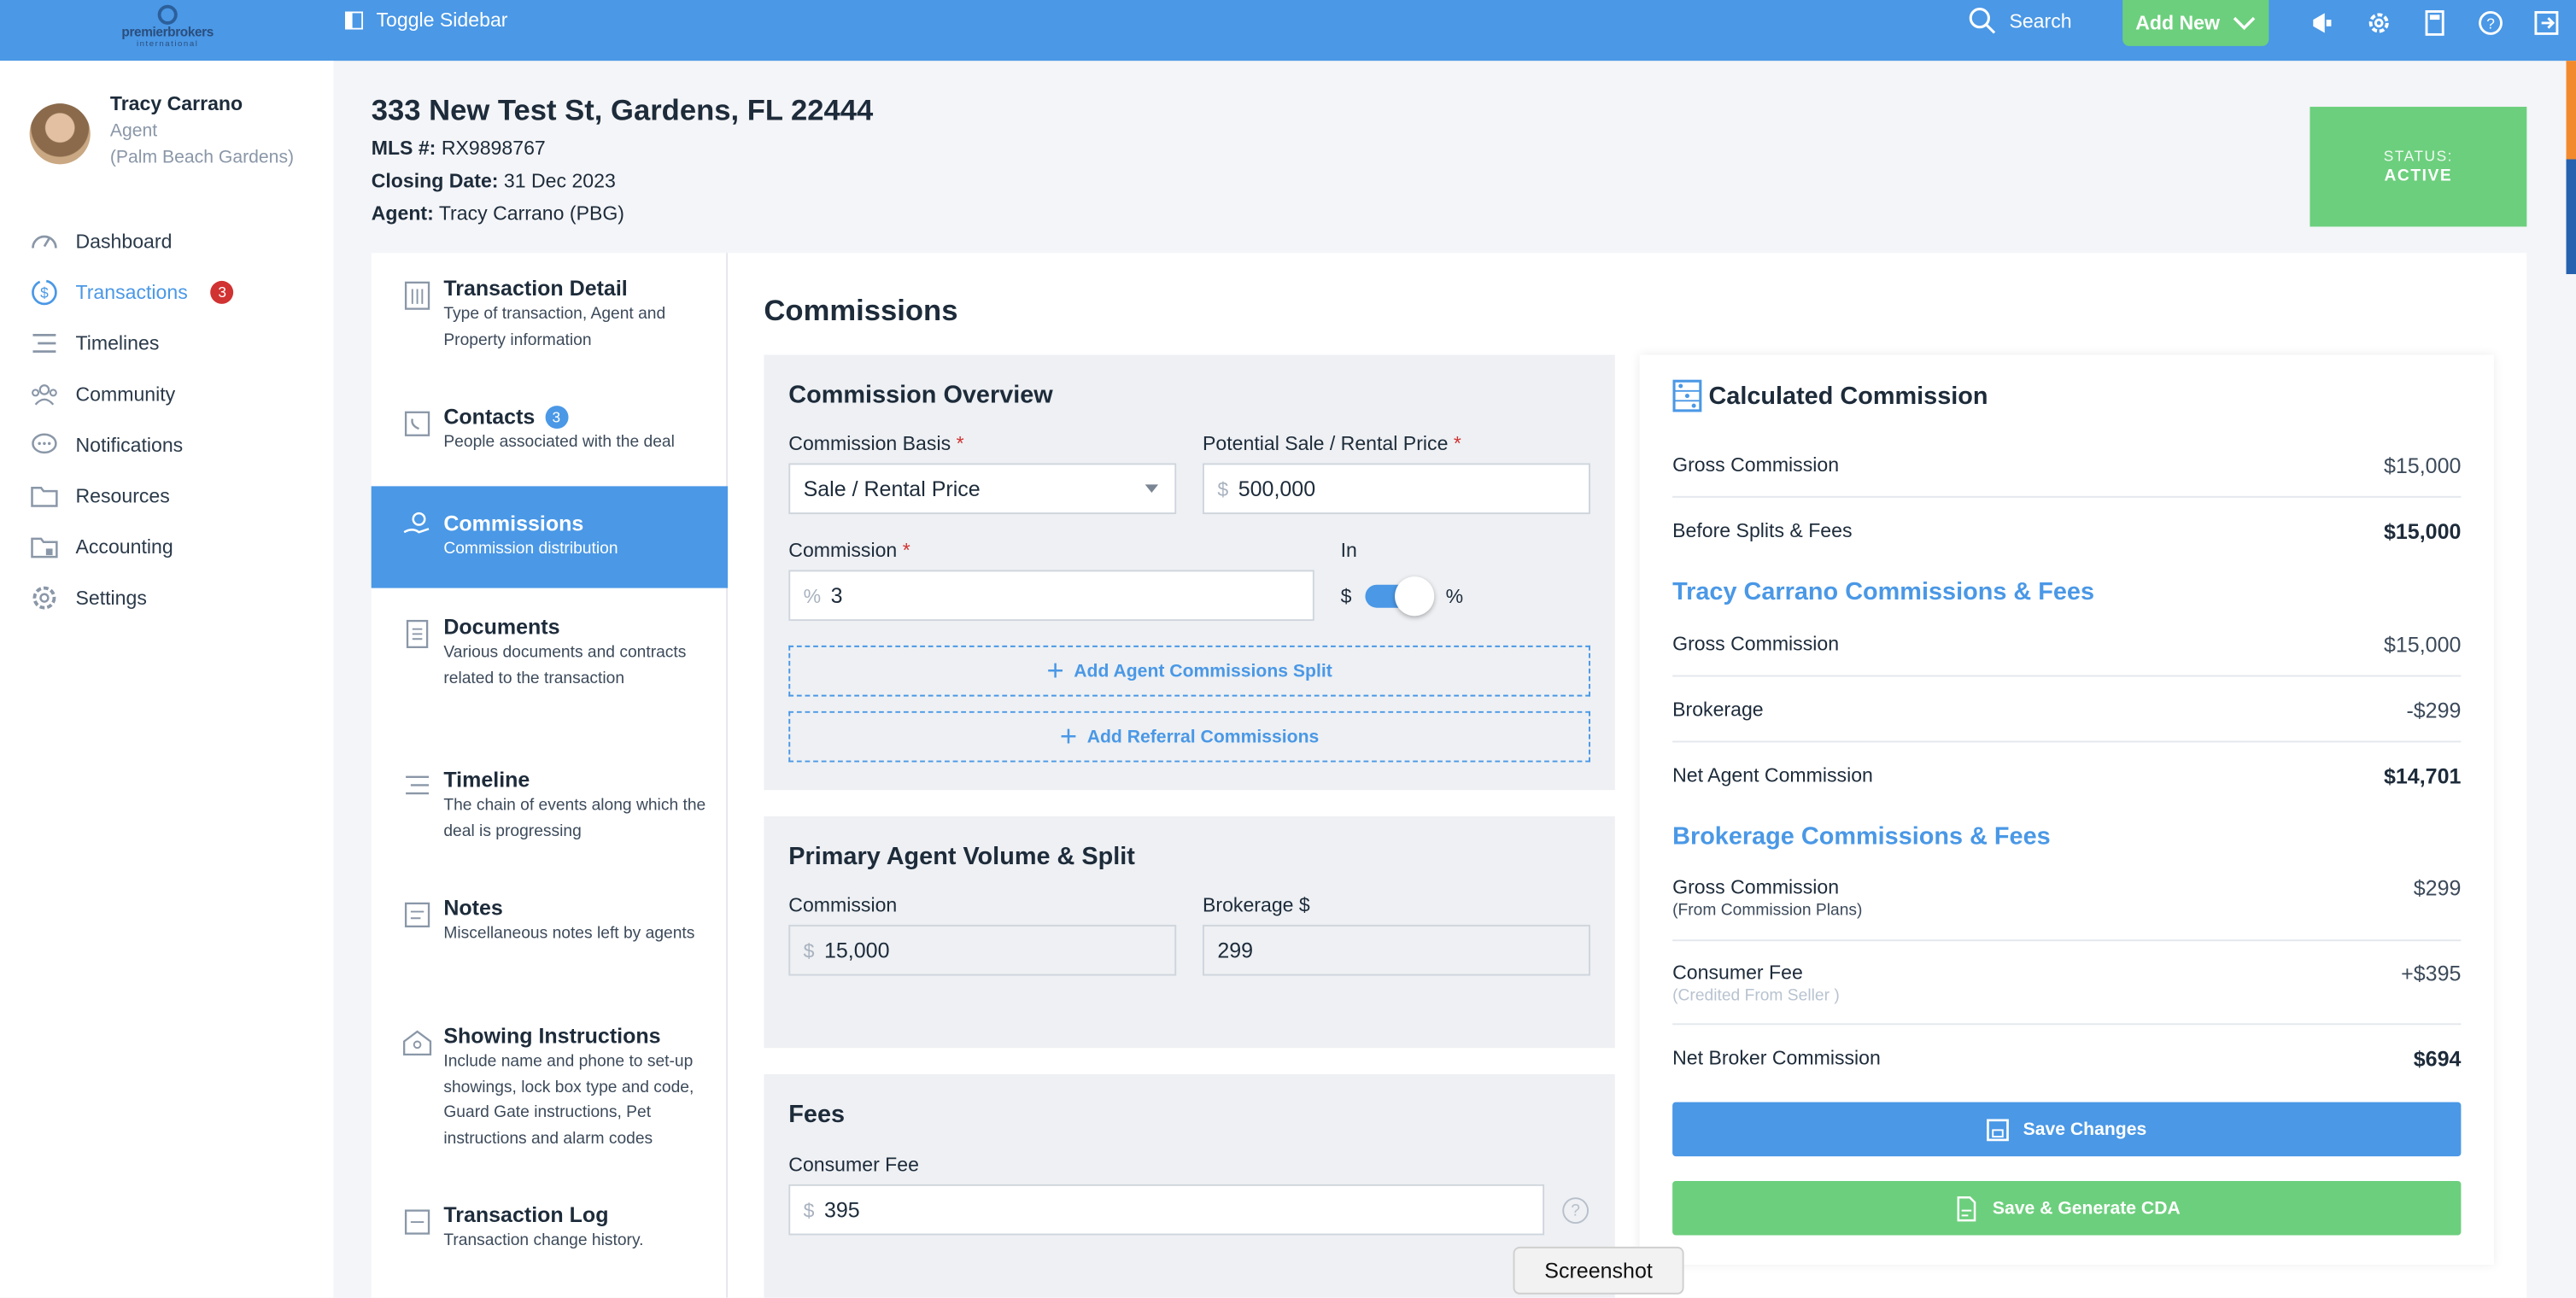 The image size is (2576, 1298). I want to click on gear-icon, so click(2378, 23).